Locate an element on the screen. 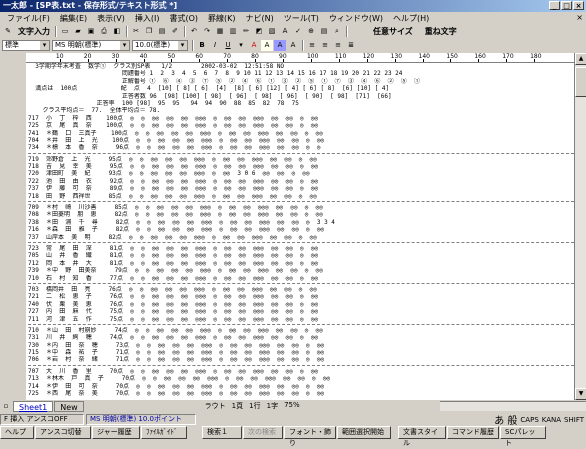  doc-icon: ▫ is located at coordinates (6, 406).